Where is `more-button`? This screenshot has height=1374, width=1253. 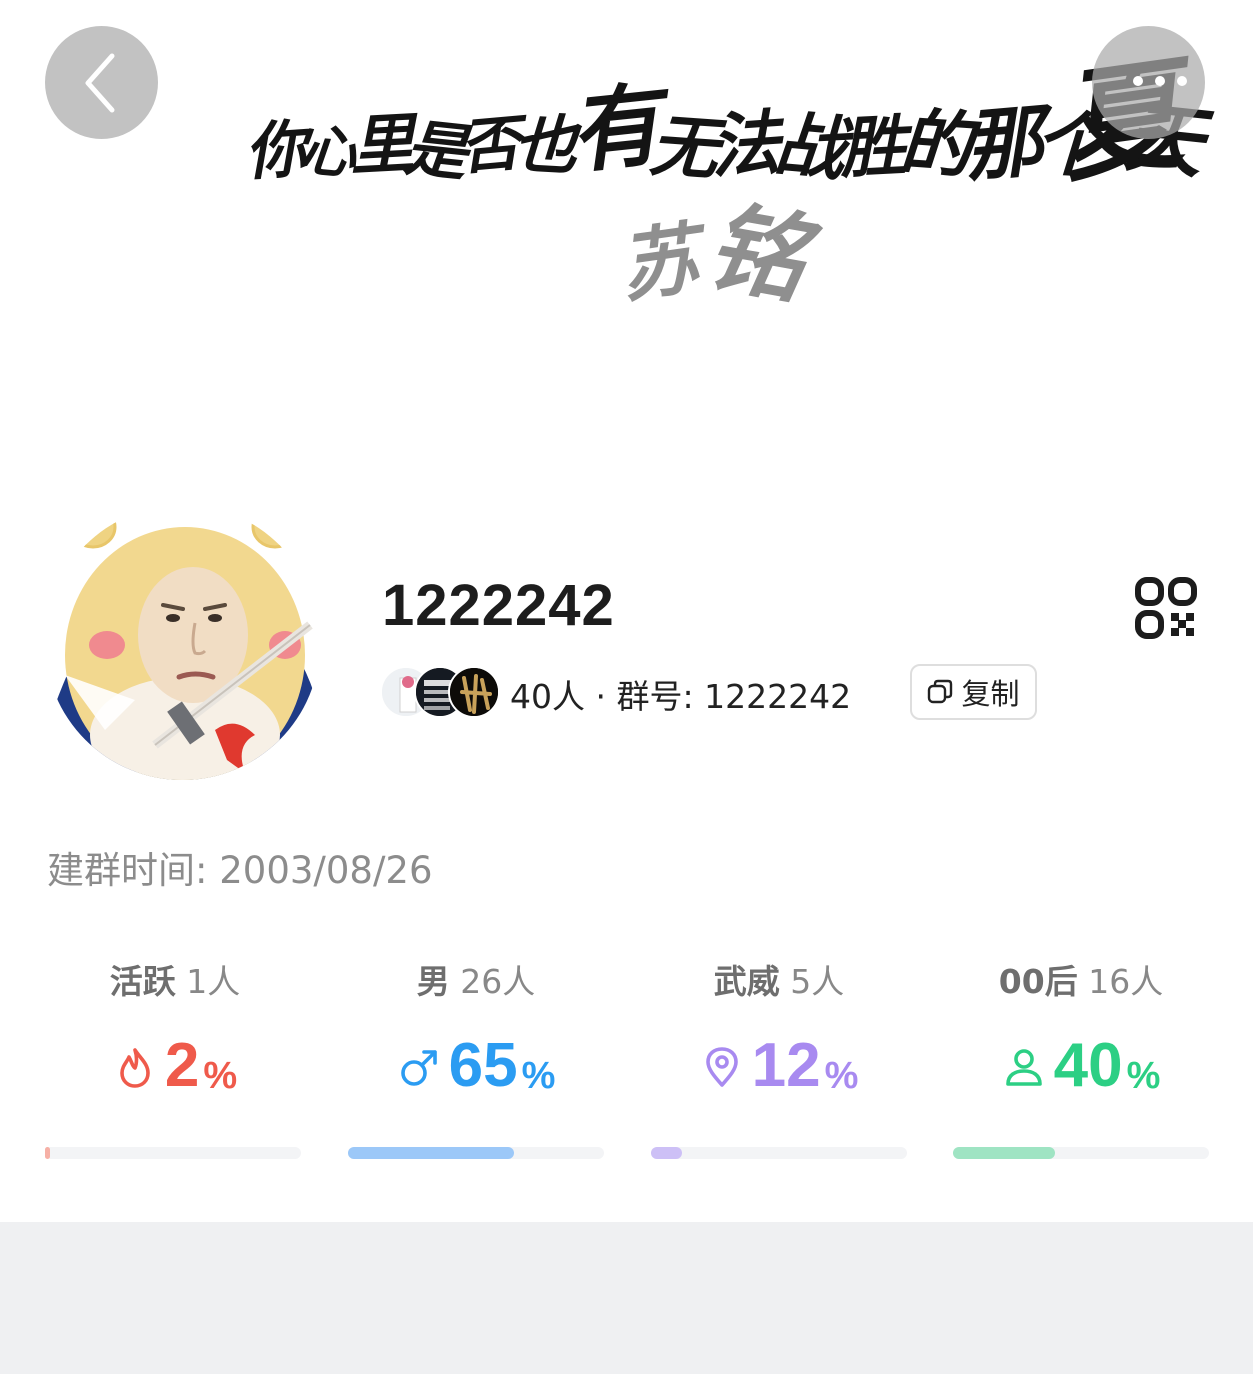 more-button is located at coordinates (1148, 82).